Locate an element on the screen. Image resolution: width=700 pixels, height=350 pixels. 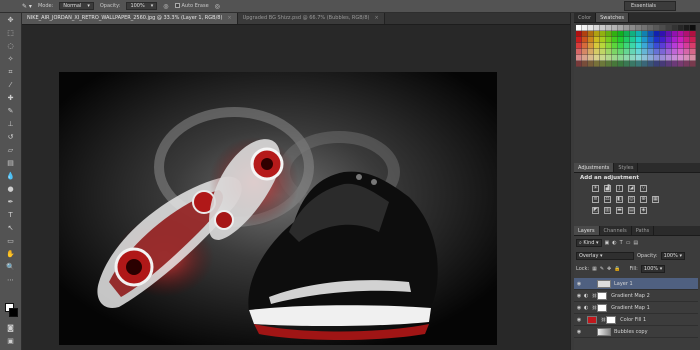
tab-channels: Channels is located at coordinates (616, 230).